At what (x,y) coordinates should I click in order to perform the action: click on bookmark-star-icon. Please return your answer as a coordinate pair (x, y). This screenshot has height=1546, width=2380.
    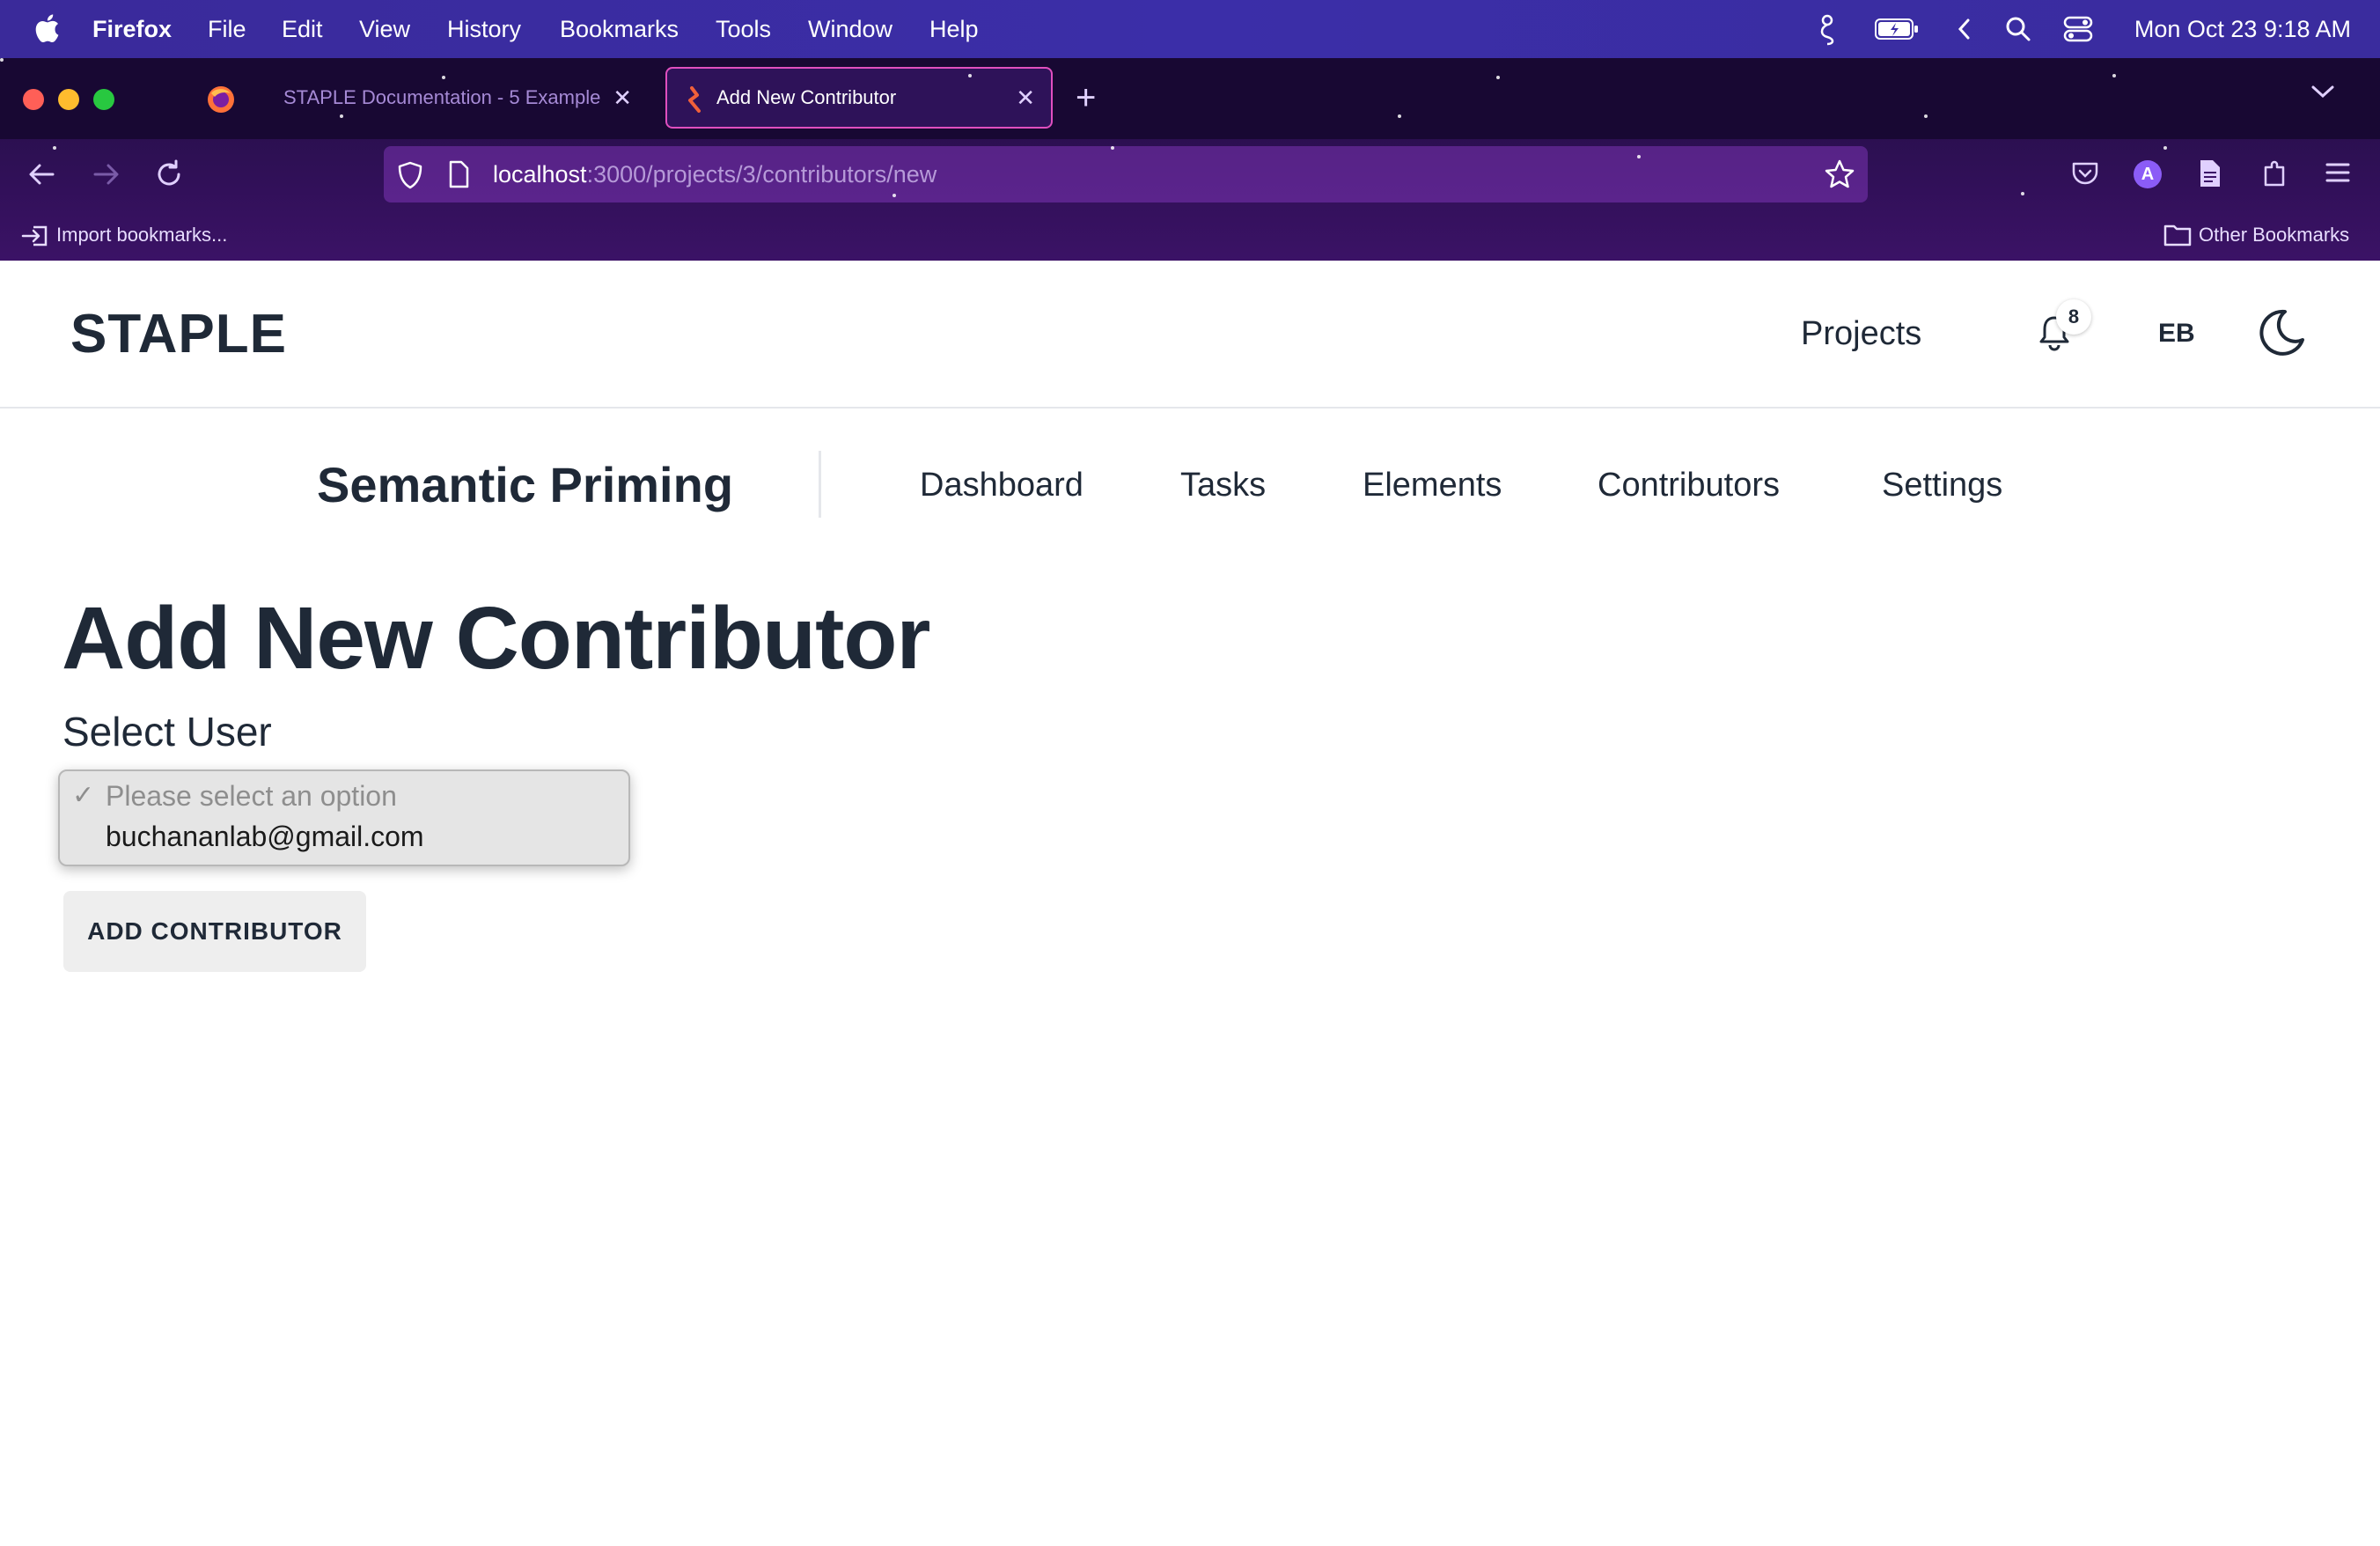
    Looking at the image, I should click on (1839, 174).